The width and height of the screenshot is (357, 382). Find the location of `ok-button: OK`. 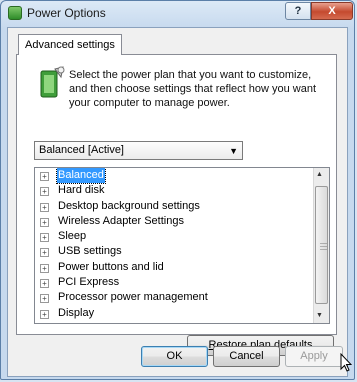

ok-button: OK is located at coordinates (174, 356).